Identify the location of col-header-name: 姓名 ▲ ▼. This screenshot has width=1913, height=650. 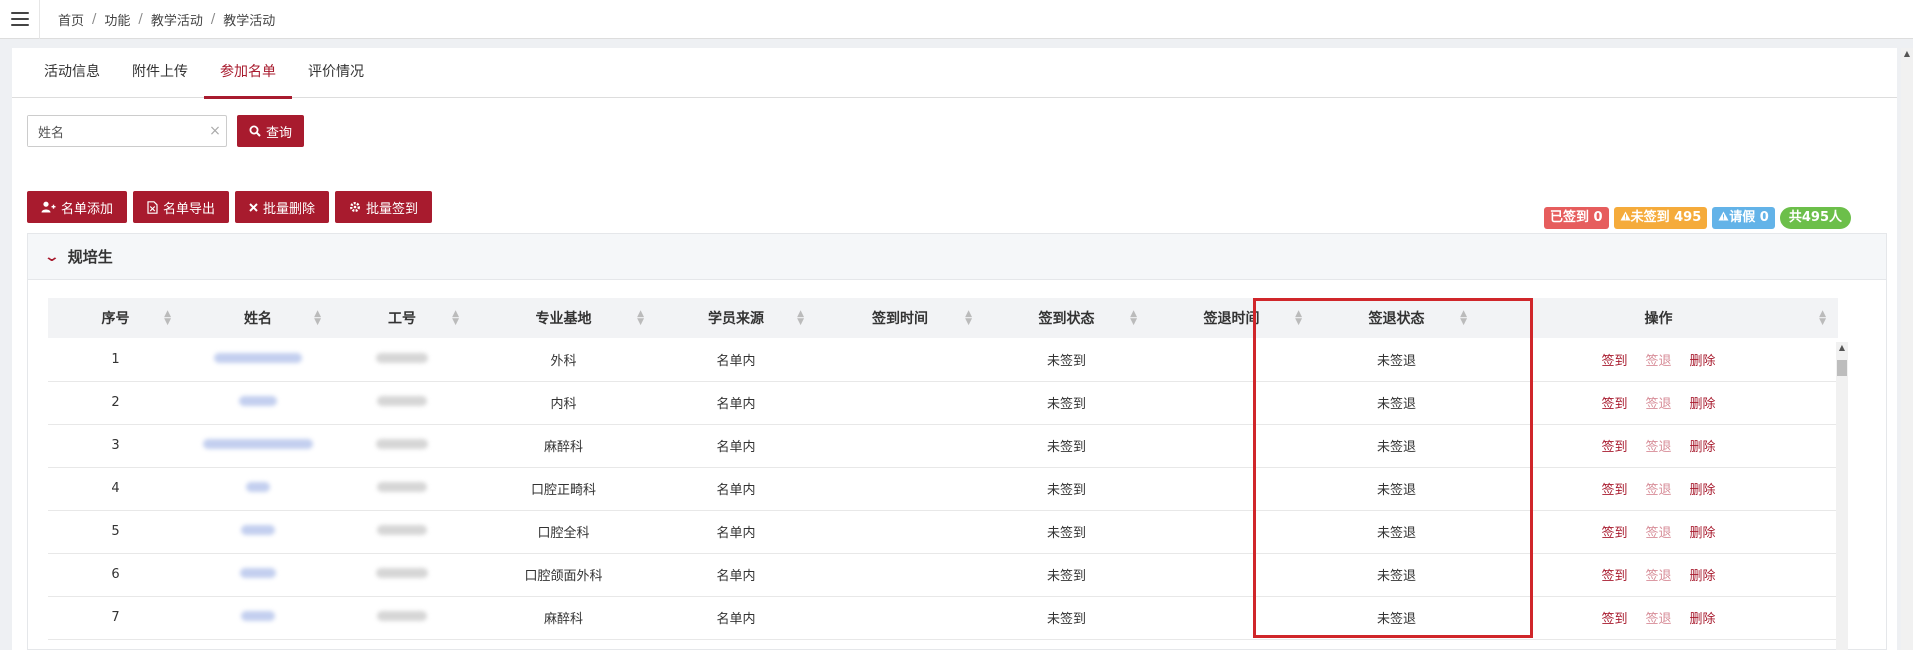
(258, 318).